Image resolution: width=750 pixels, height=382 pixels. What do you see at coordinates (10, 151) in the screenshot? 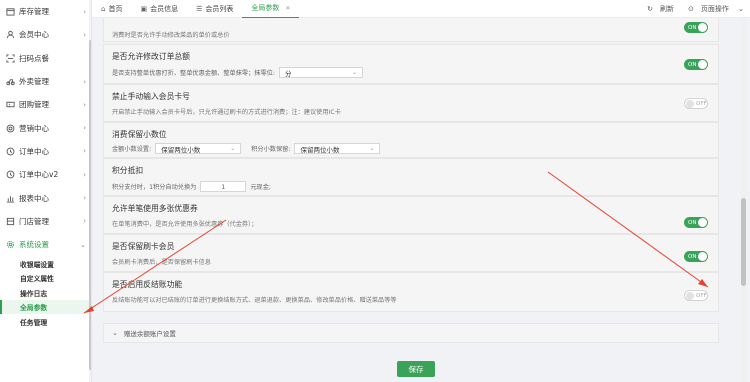
I see `order-icon` at bounding box center [10, 151].